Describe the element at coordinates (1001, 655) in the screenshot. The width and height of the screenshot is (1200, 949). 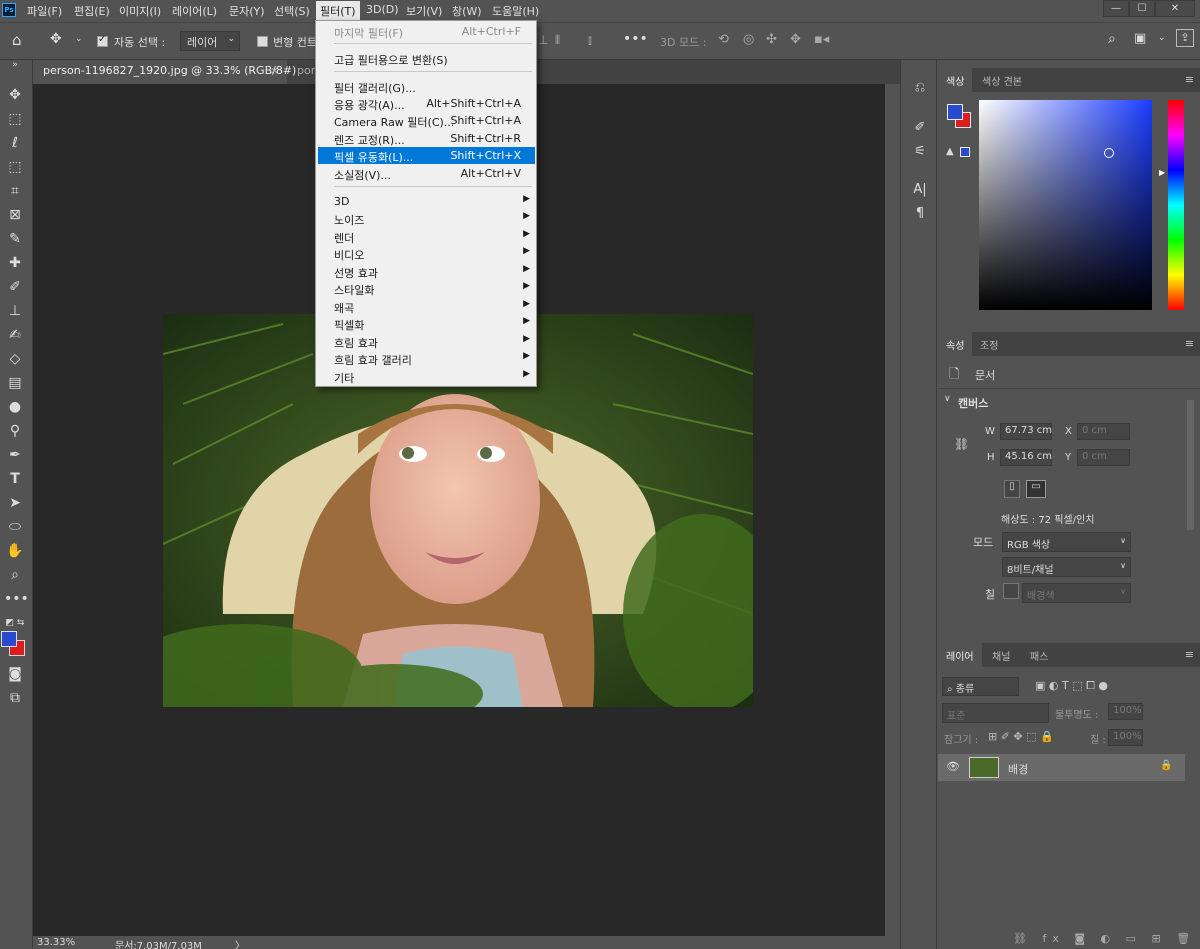
I see `tab-channels: 채널` at that location.